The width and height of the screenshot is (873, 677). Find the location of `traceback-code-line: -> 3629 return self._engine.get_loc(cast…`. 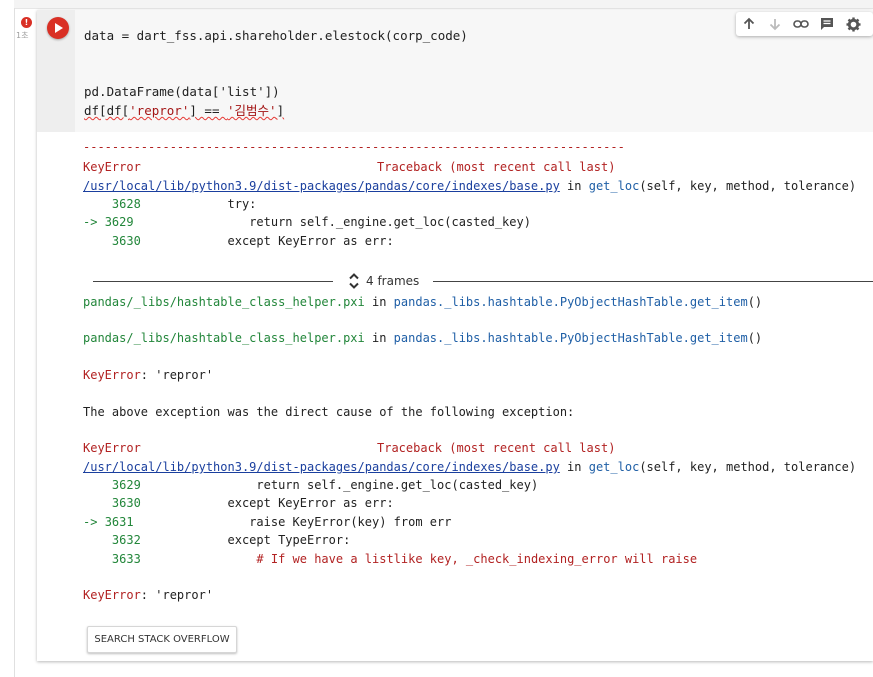

traceback-code-line: -> 3629 return self._engine.get_loc(cast… is located at coordinates (307, 222).